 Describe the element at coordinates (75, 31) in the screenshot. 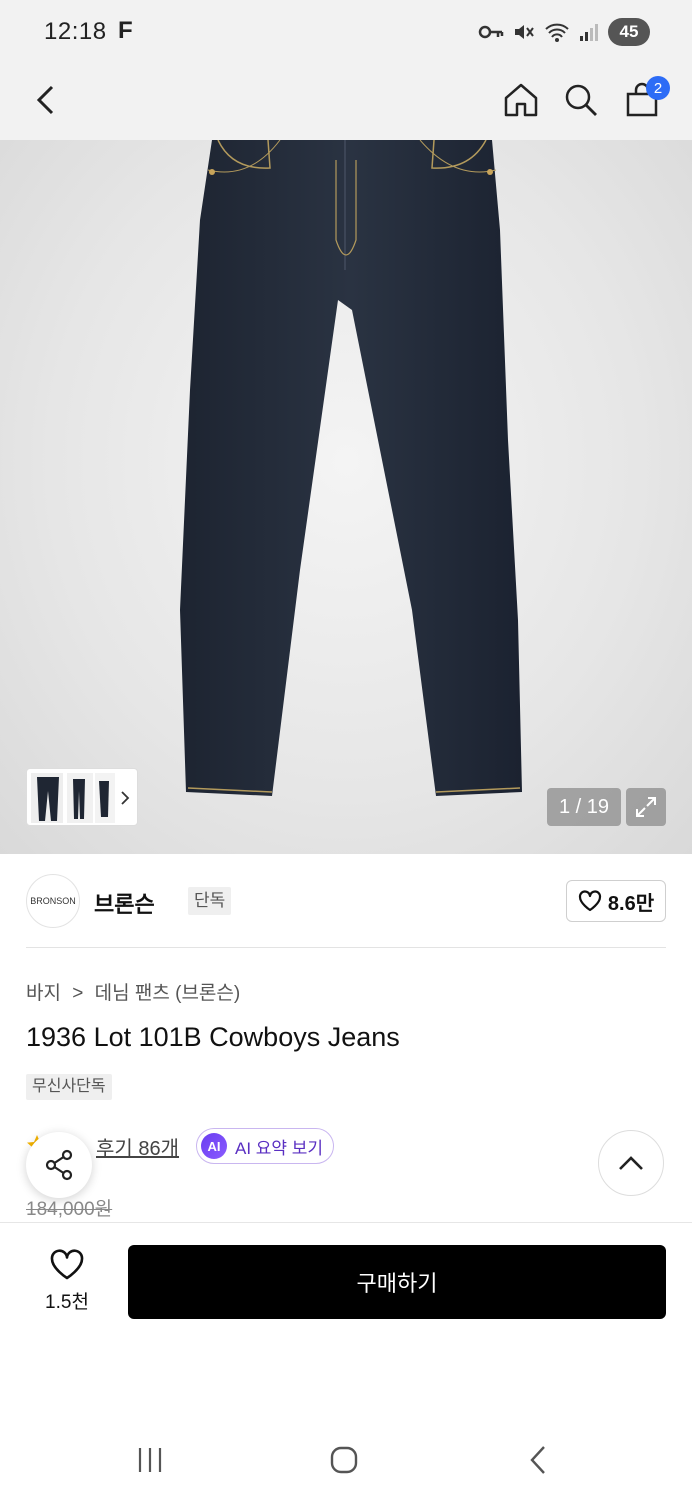

I see `status-time: 12:18` at that location.